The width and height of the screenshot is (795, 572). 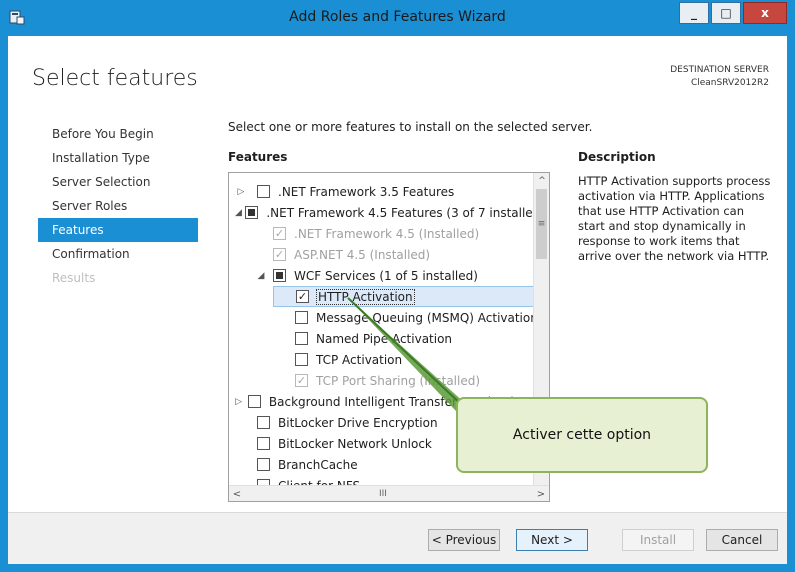 What do you see at coordinates (552, 540) in the screenshot?
I see `next-button: Next >` at bounding box center [552, 540].